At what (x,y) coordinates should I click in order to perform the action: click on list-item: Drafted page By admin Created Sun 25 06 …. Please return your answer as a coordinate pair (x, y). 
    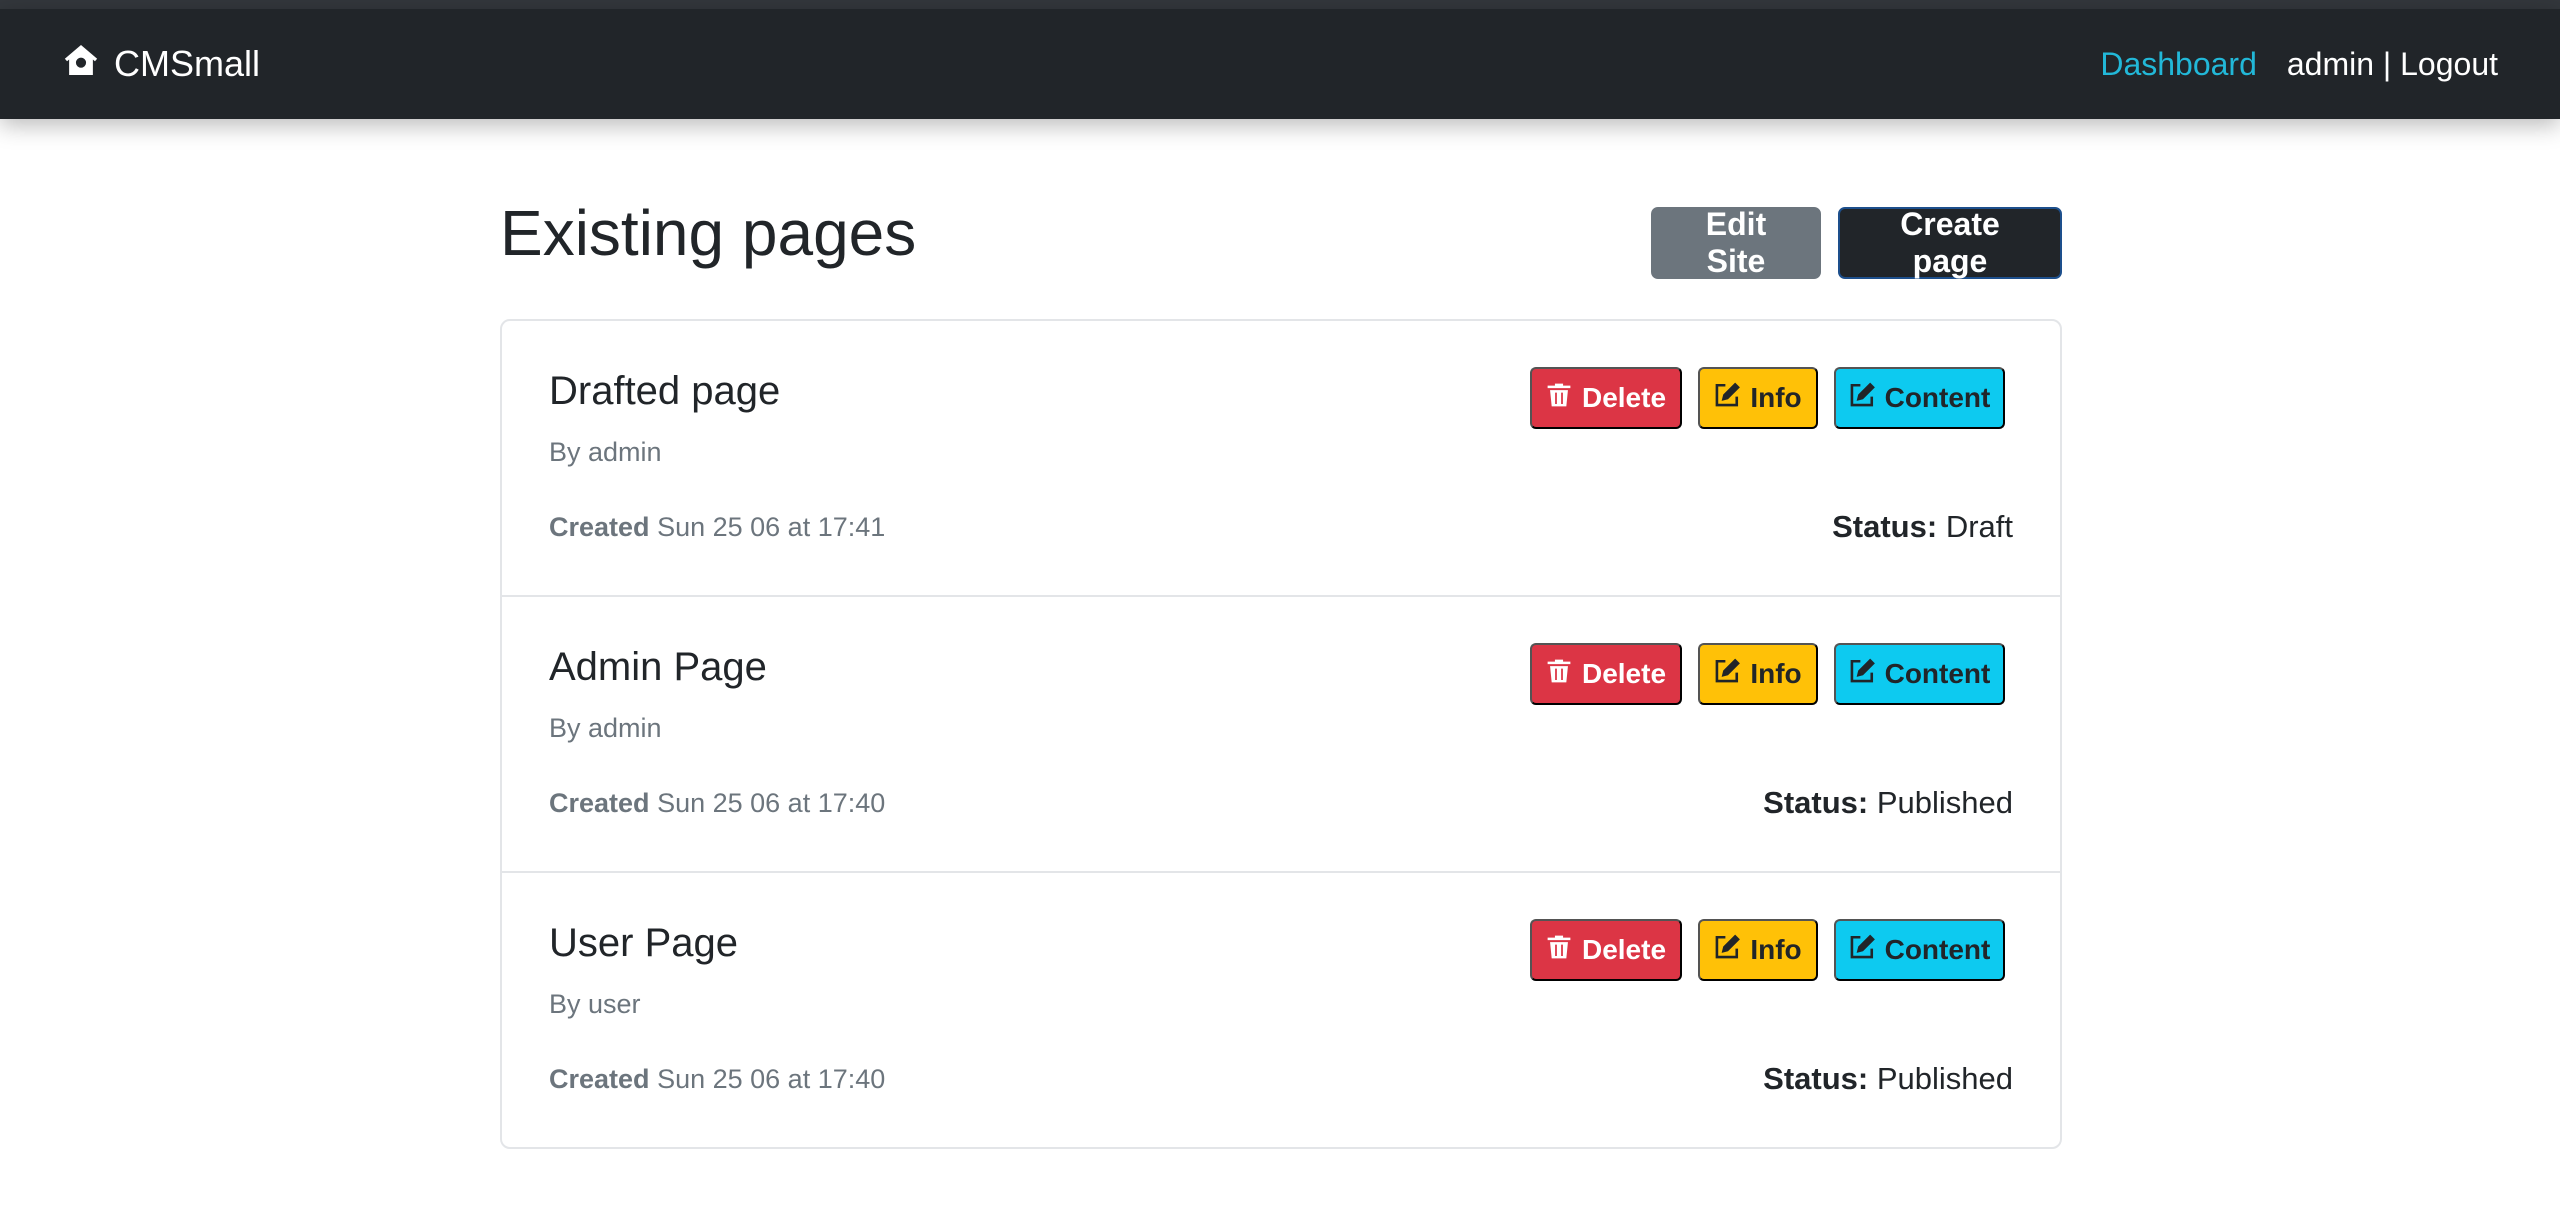
    Looking at the image, I should click on (1281, 459).